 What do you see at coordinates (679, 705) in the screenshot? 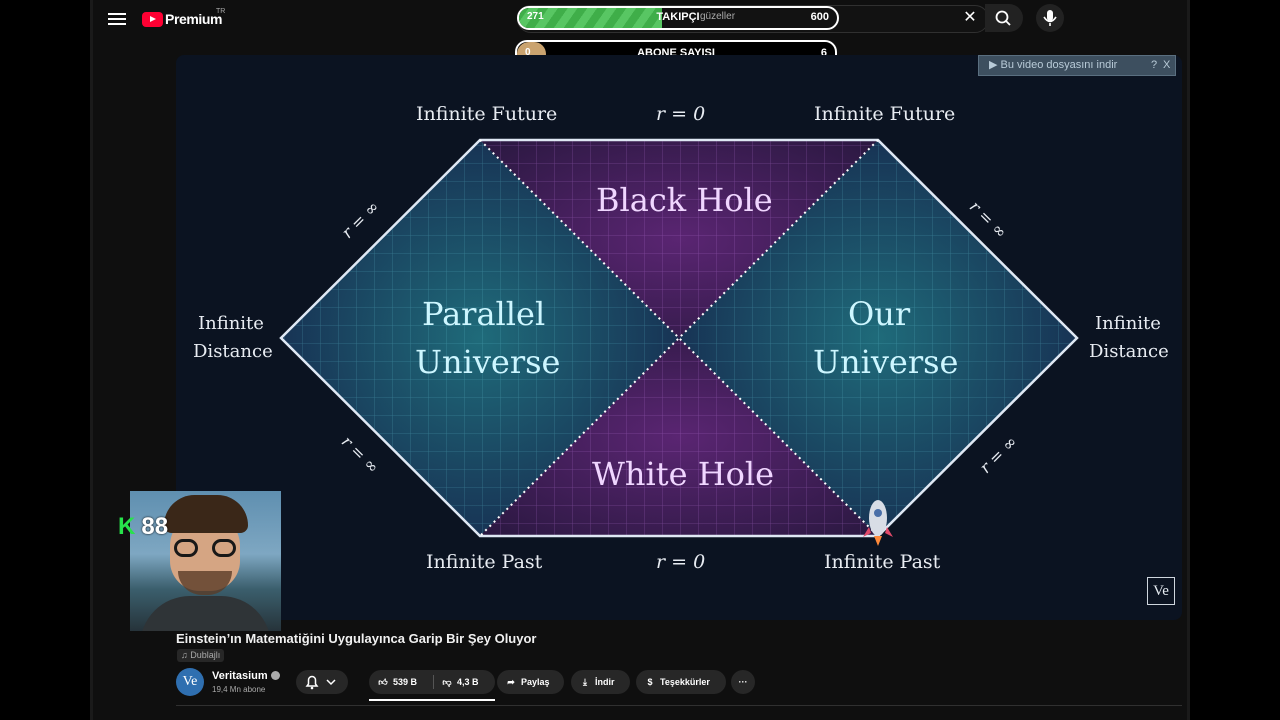
I see `divider` at bounding box center [679, 705].